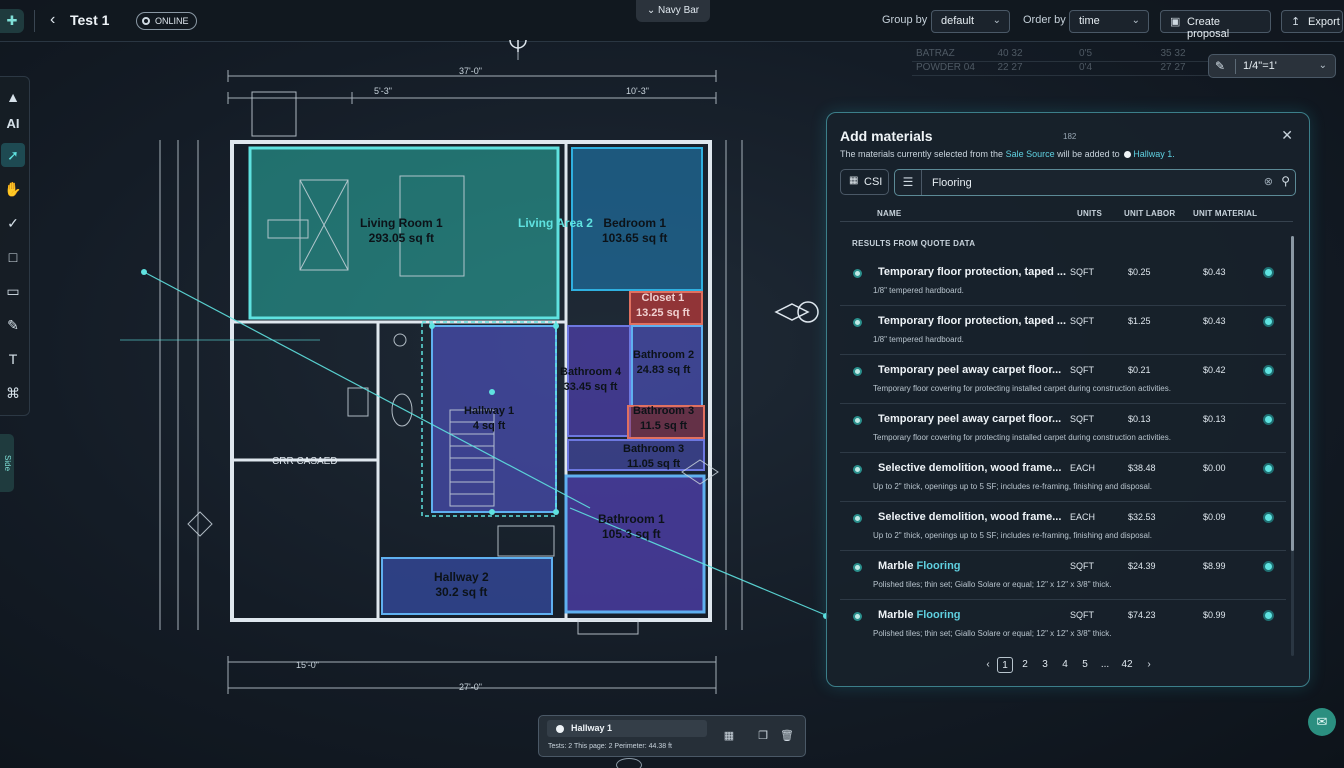 This screenshot has height=768, width=1344. What do you see at coordinates (1065, 665) in the screenshot?
I see `page-button-4: 4` at bounding box center [1065, 665].